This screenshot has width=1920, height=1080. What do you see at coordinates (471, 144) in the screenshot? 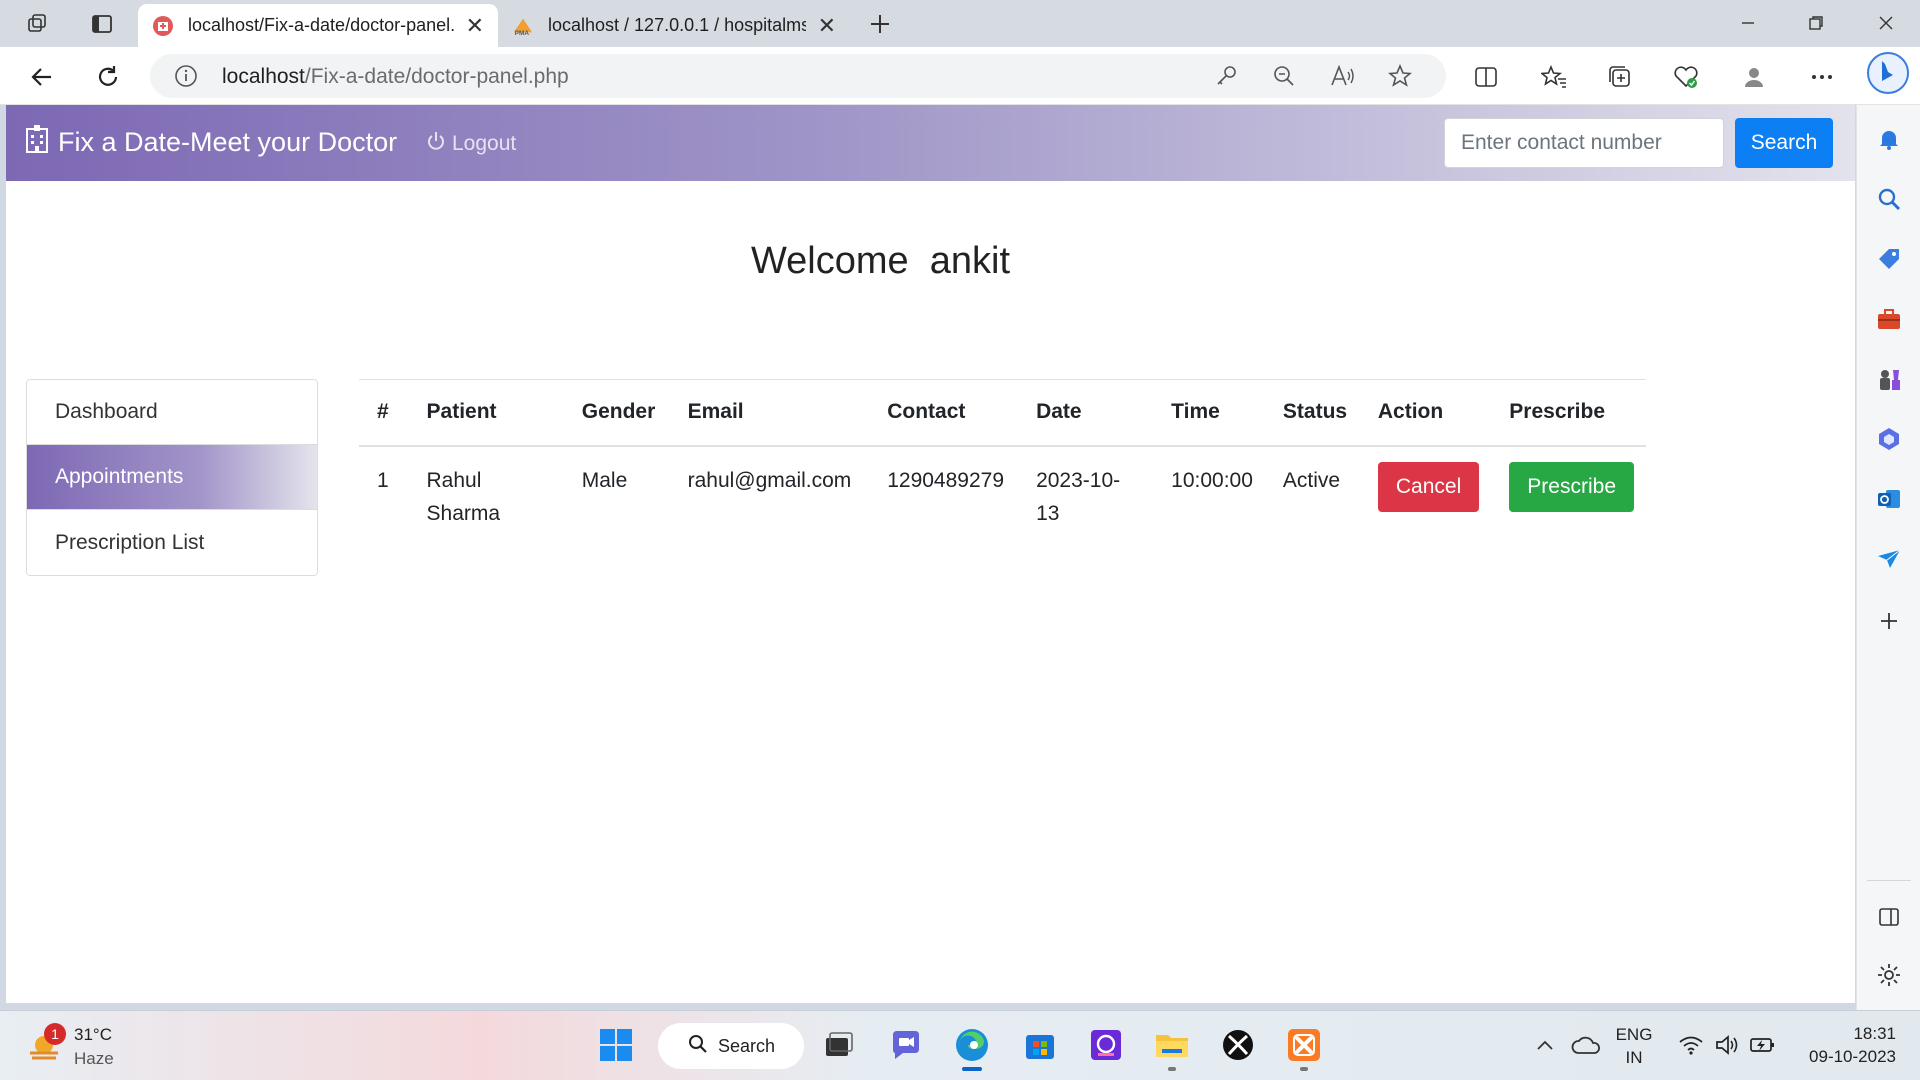
I see `logout-link: Logout` at bounding box center [471, 144].